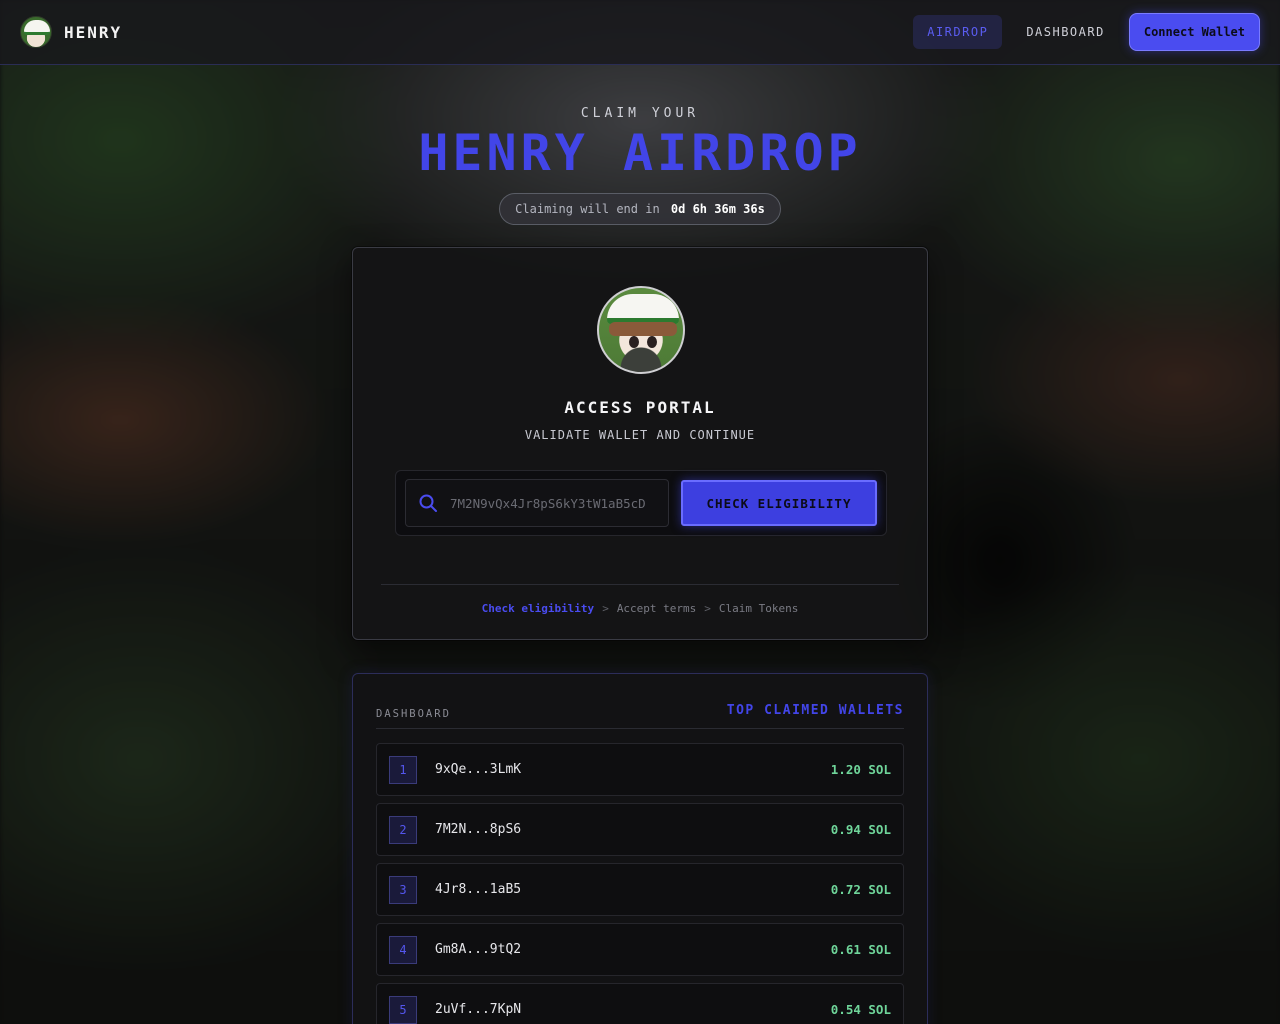 This screenshot has height=1024, width=1280. What do you see at coordinates (640, 113) in the screenshot?
I see `hero-subtitle: CLAIM YOUR` at bounding box center [640, 113].